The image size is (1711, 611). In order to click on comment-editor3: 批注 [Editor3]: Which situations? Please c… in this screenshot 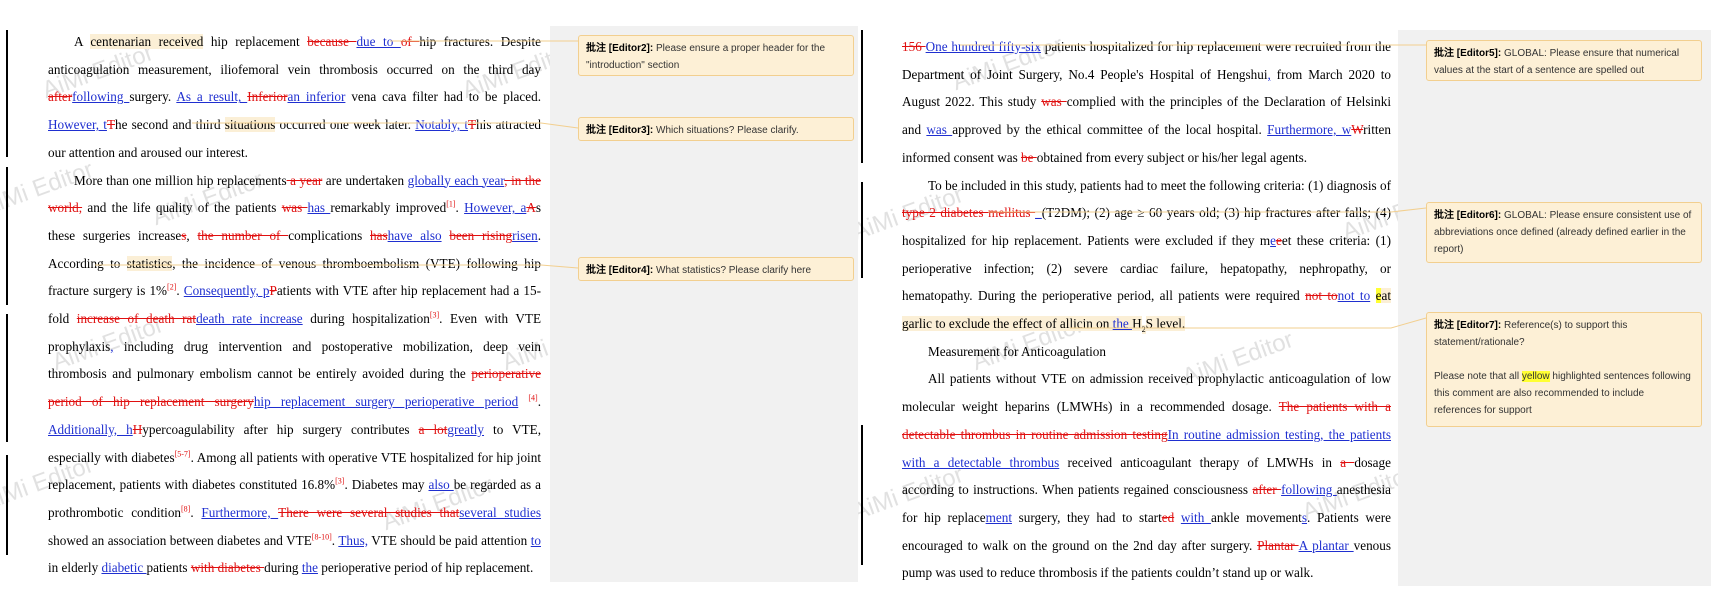, I will do `click(716, 129)`.